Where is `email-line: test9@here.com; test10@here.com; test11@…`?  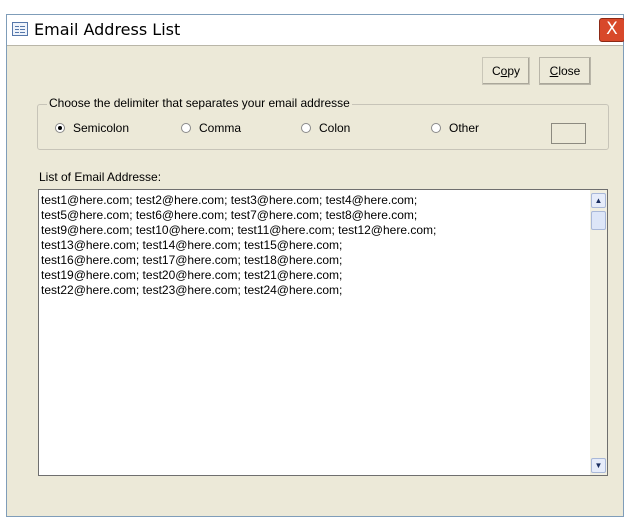 email-line: test9@here.com; test10@here.com; test11@… is located at coordinates (239, 230).